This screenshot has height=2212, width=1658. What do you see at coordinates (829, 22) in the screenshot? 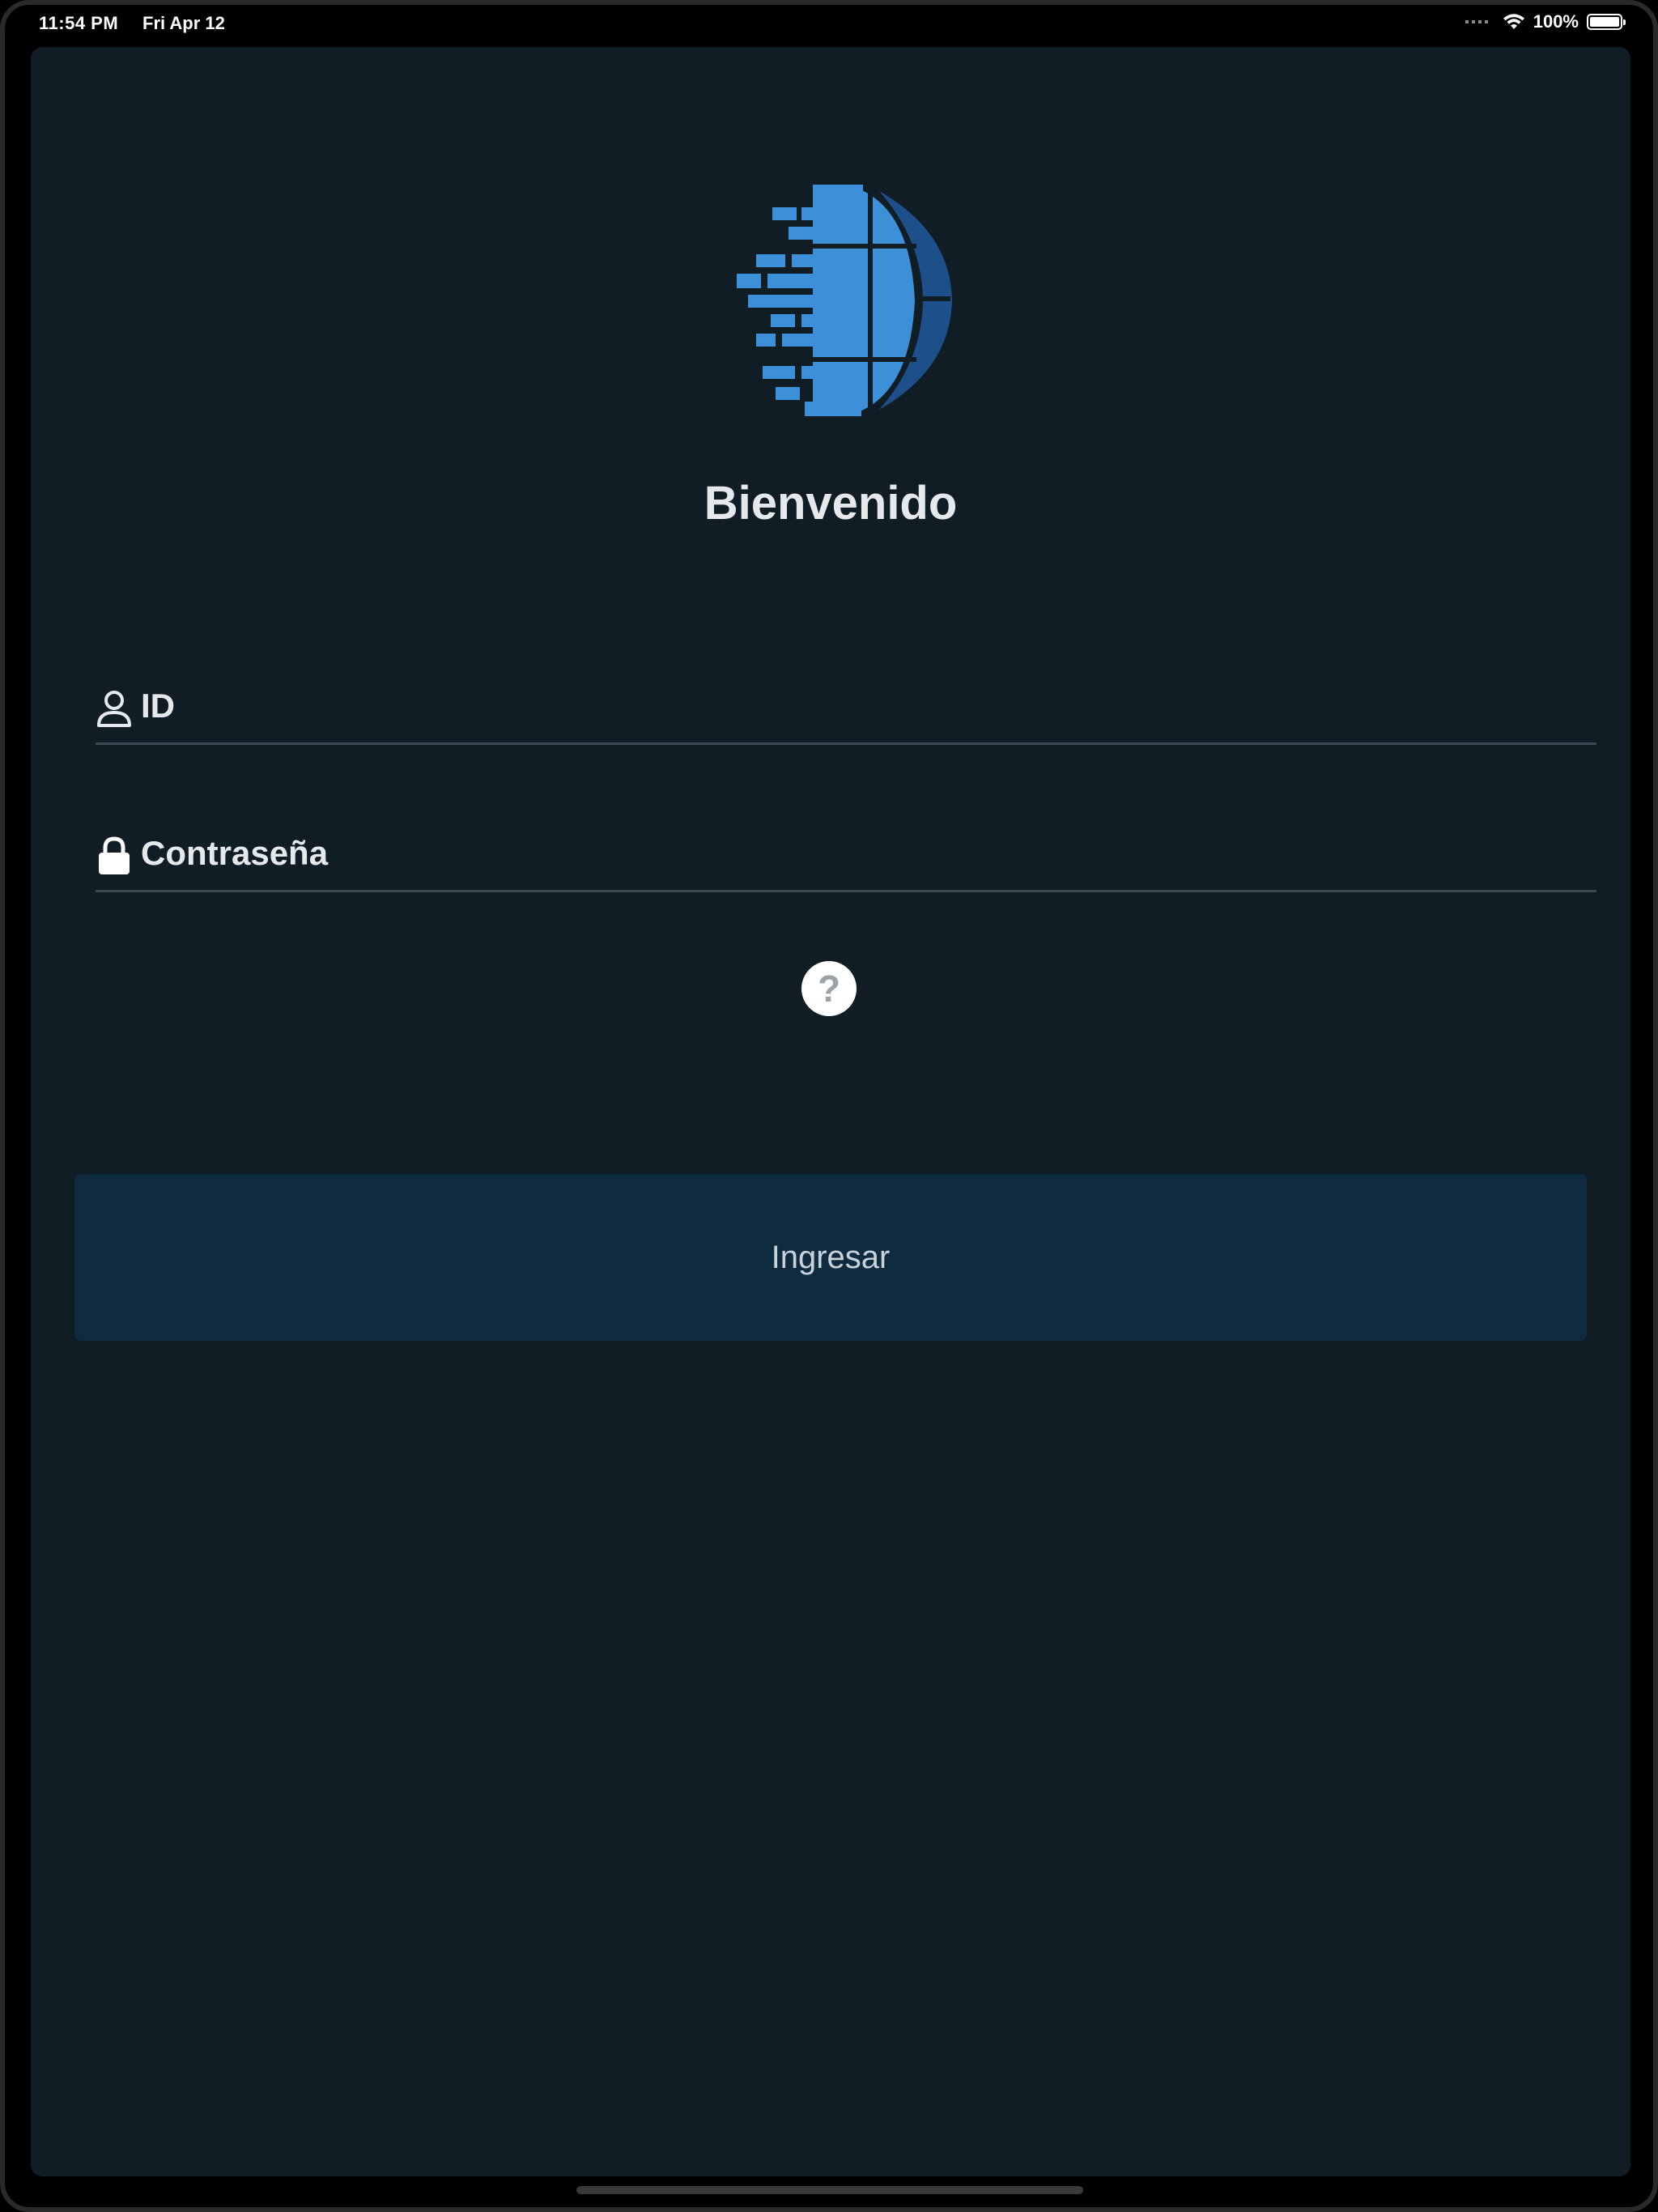
I see `status-bar: 11:54 PM Fri Apr 12 100%` at bounding box center [829, 22].